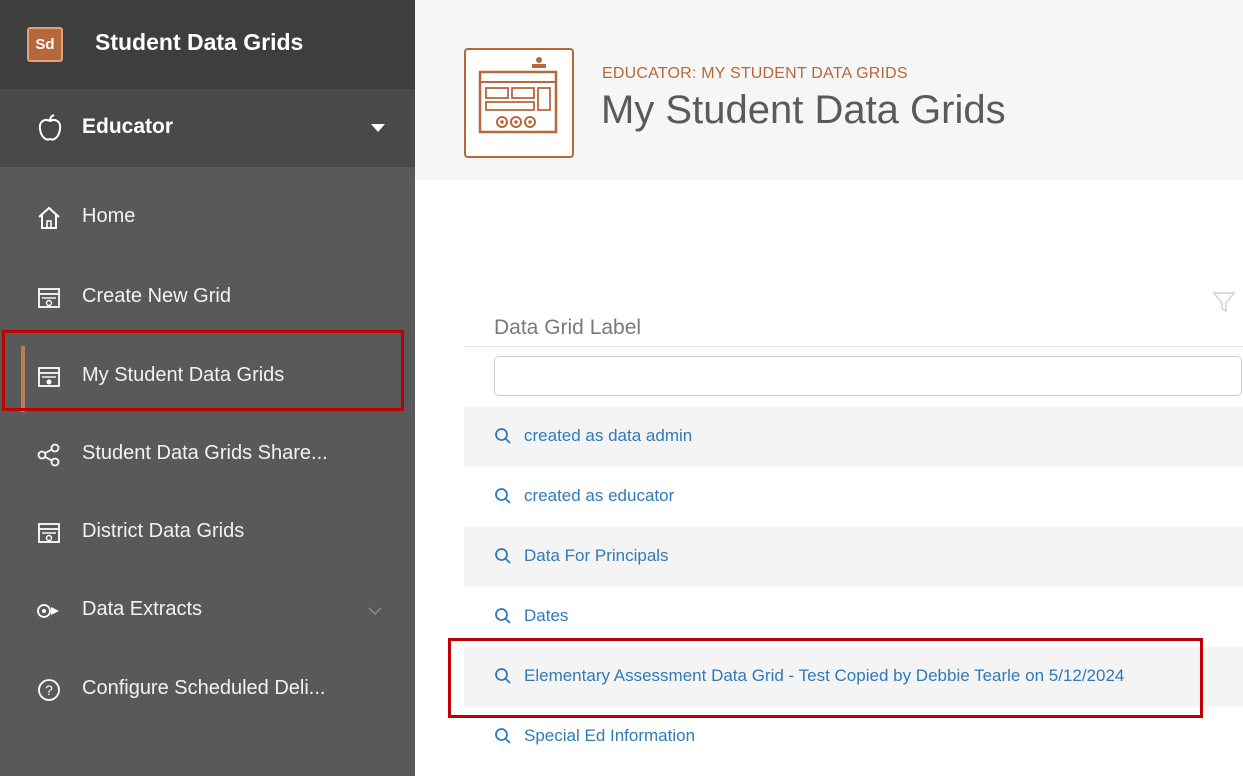 This screenshot has height=776, width=1243. Describe the element at coordinates (567, 328) in the screenshot. I see `column-header-data-grid-label: Data Grid Label` at that location.